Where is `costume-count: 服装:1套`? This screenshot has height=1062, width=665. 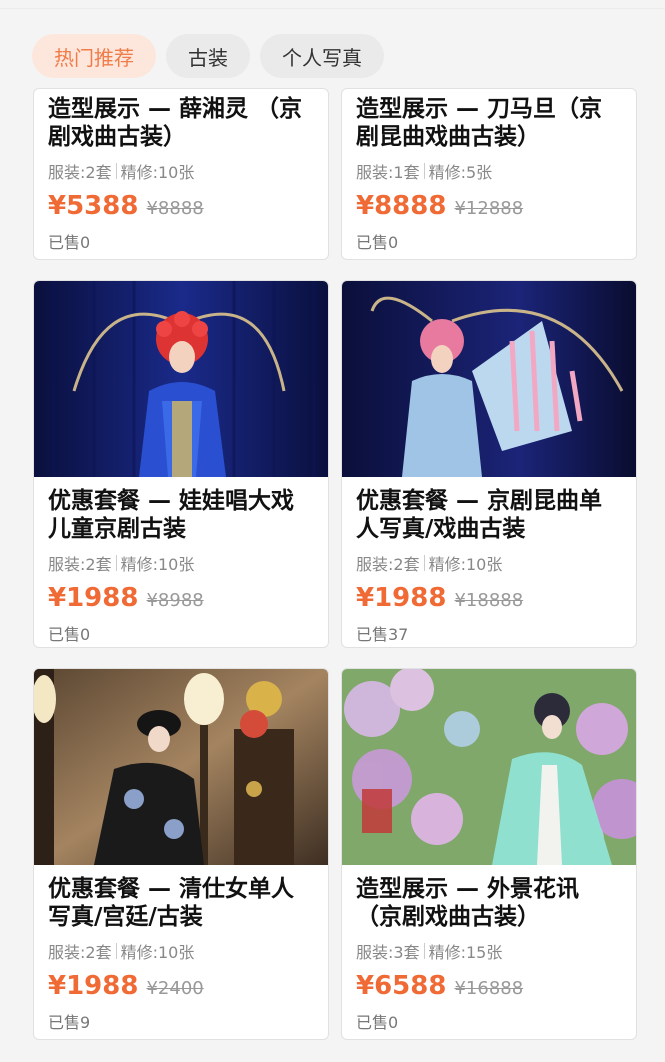
costume-count: 服装:1套 is located at coordinates (388, 172).